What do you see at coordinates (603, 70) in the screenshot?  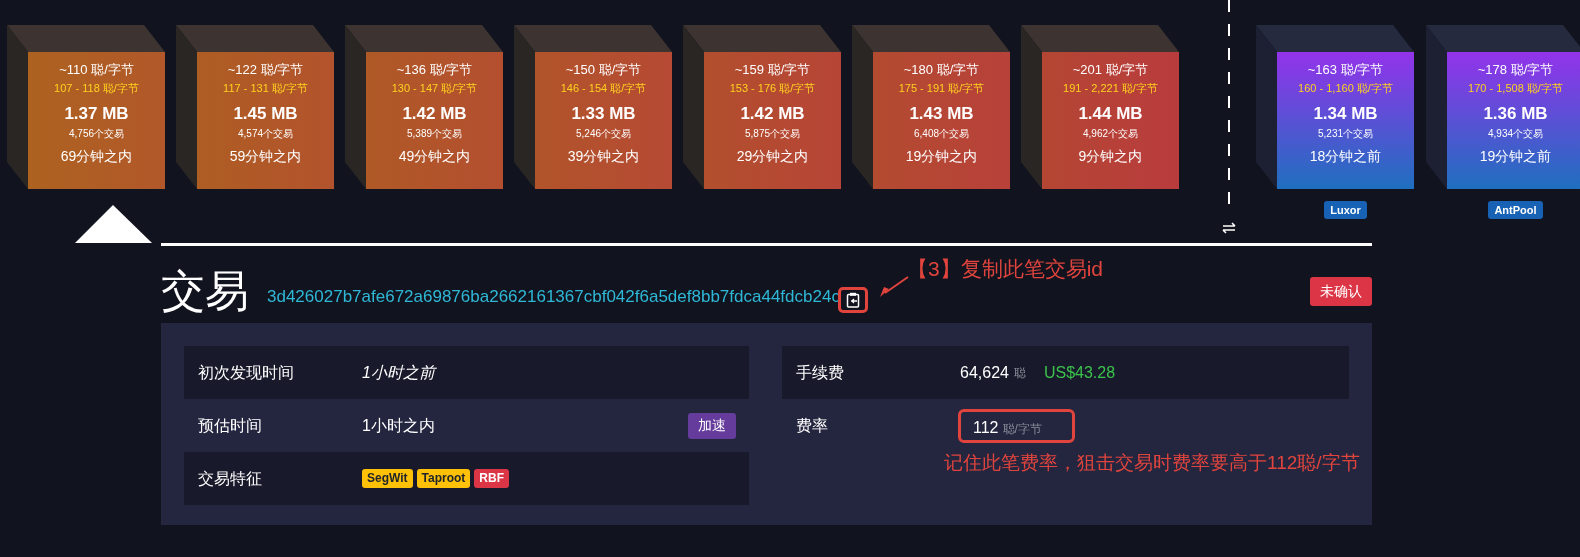 I see `median-fee: ~150 聪/字节` at bounding box center [603, 70].